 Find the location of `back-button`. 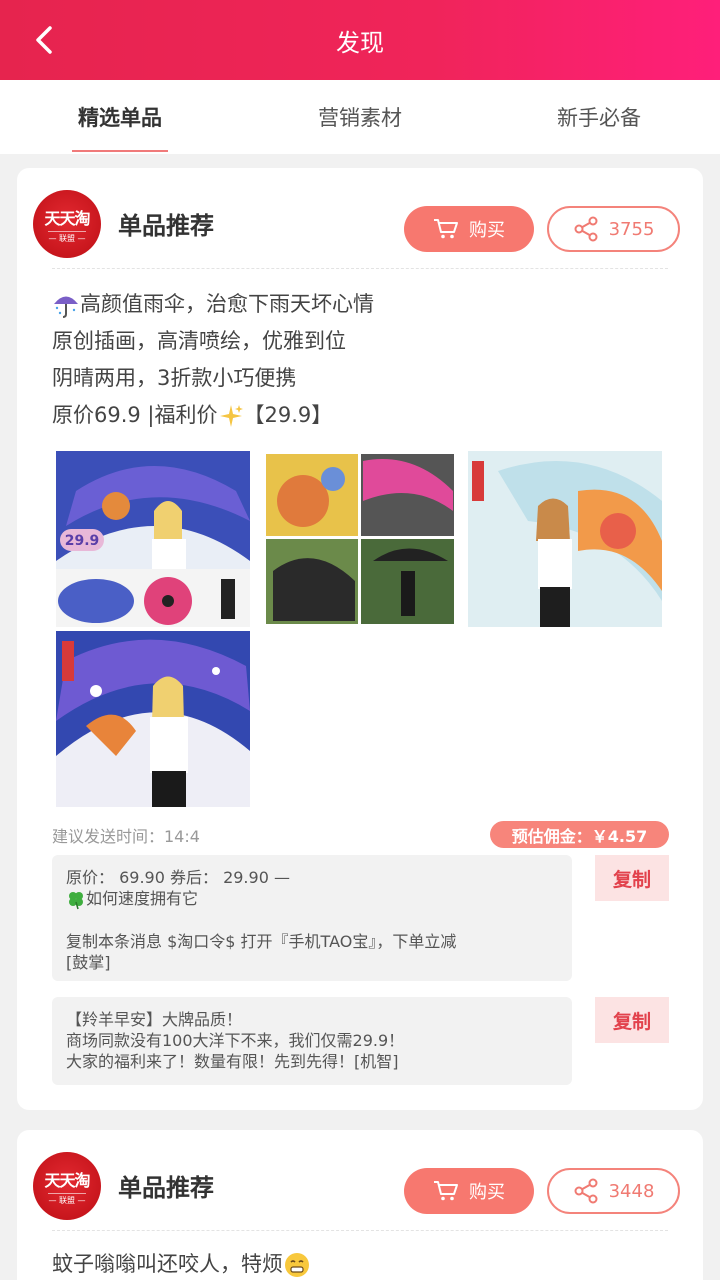

back-button is located at coordinates (44, 40).